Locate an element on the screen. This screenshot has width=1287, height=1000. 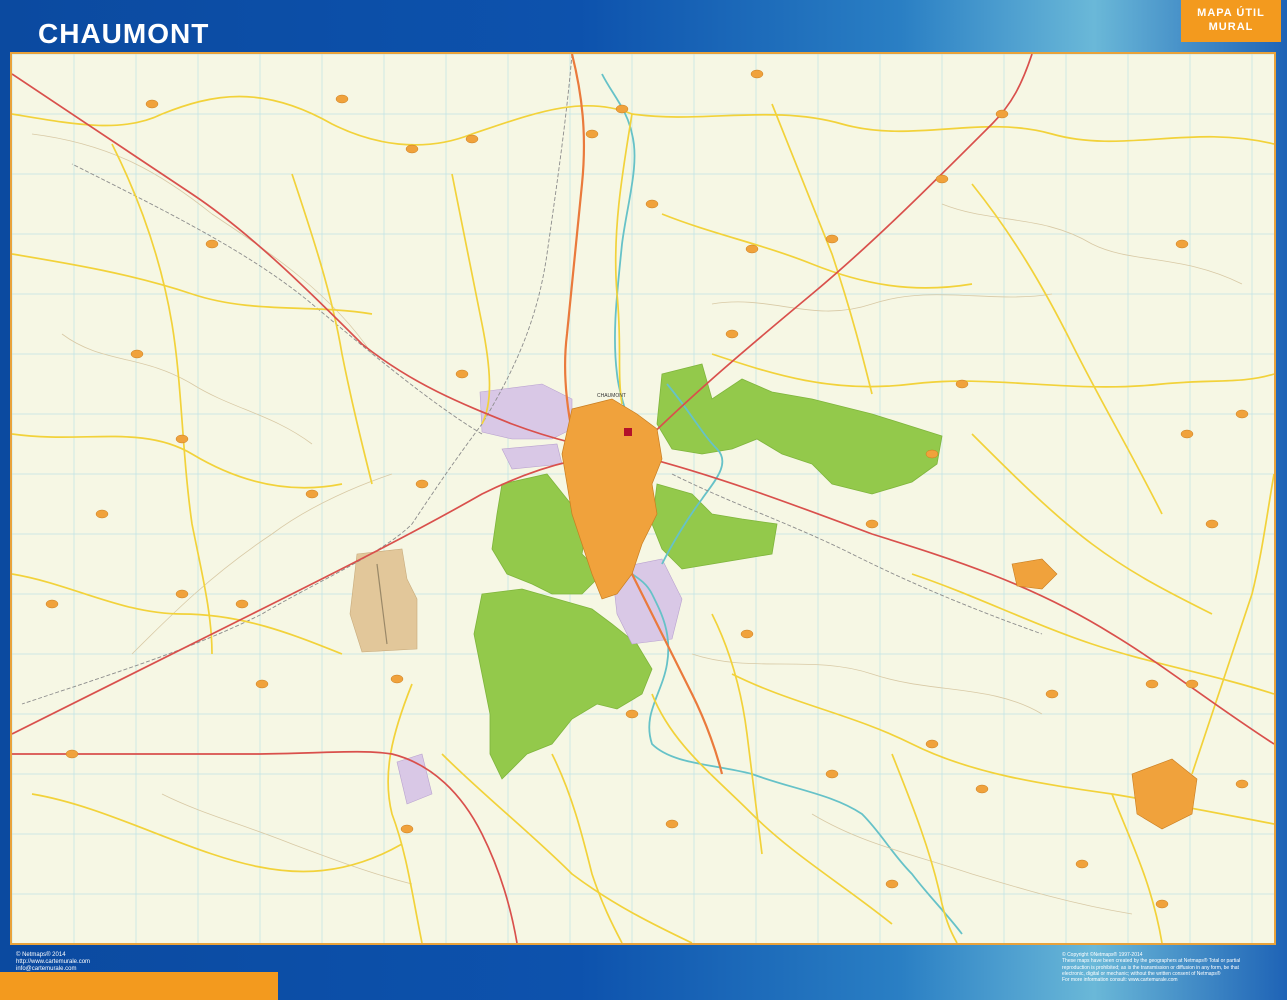
footer-left-line: http://www.cartemurale.com is located at coordinates (53, 962).